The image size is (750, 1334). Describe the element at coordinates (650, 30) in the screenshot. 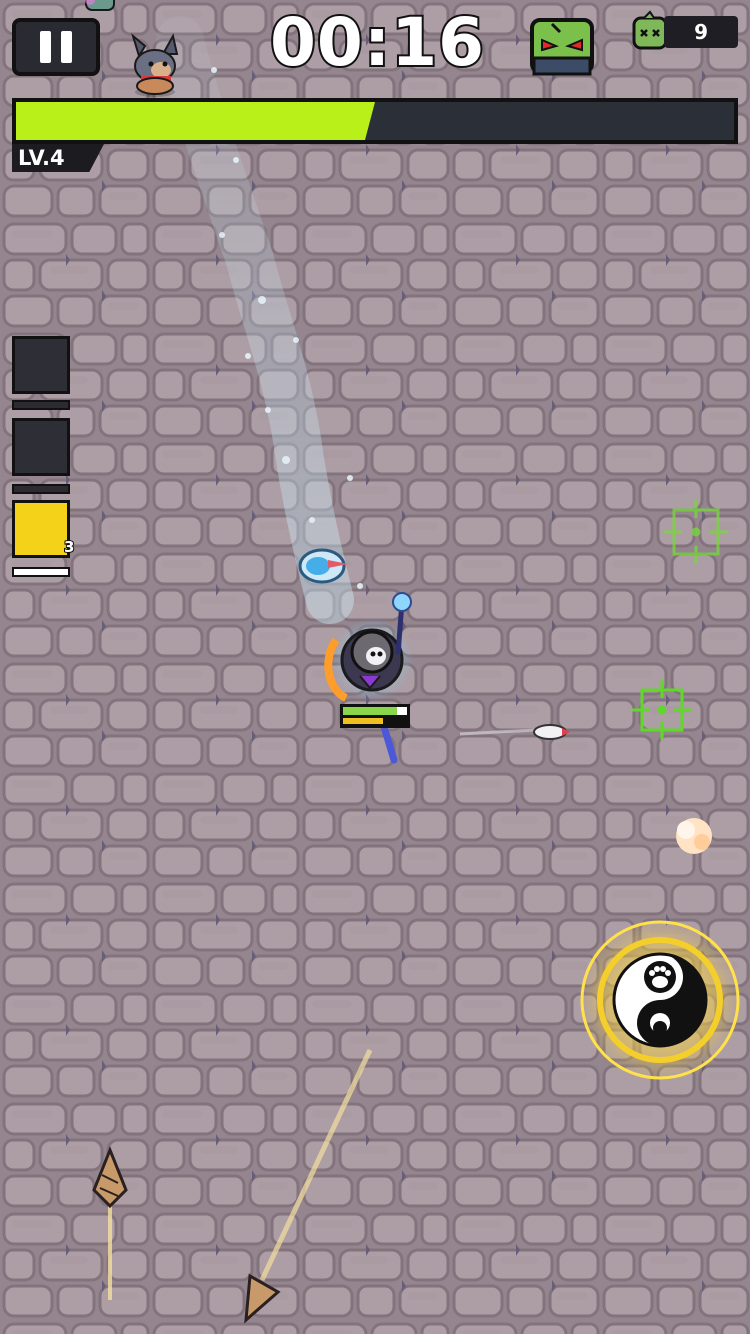

I see `skull-icon` at that location.